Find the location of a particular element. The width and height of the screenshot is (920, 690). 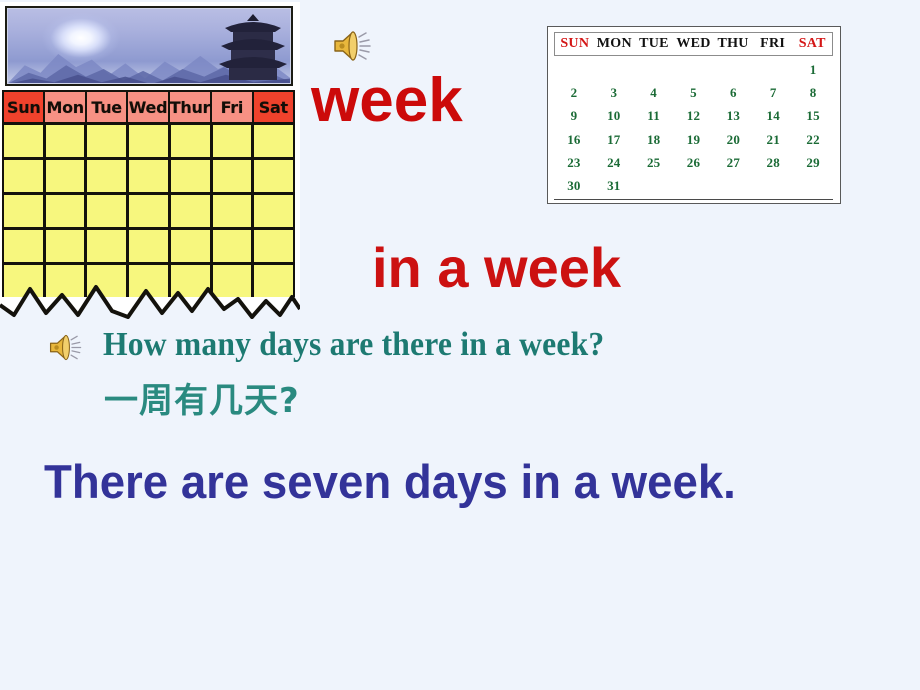

month-week-row: 1 is located at coordinates (693, 69).